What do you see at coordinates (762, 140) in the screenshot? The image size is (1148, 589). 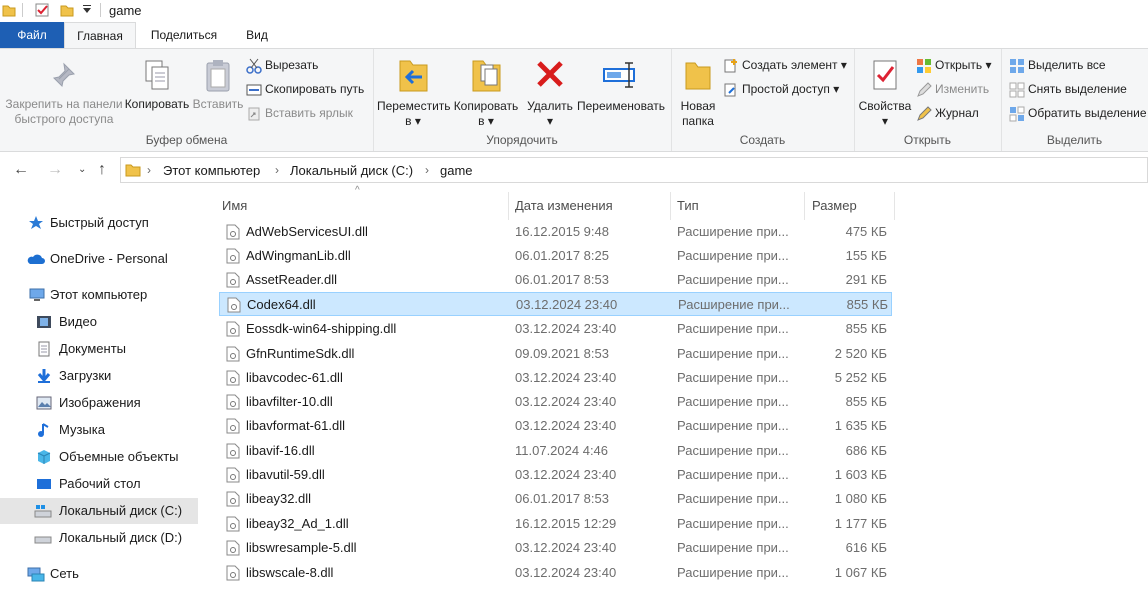 I see `create-group-label: Создать` at bounding box center [762, 140].